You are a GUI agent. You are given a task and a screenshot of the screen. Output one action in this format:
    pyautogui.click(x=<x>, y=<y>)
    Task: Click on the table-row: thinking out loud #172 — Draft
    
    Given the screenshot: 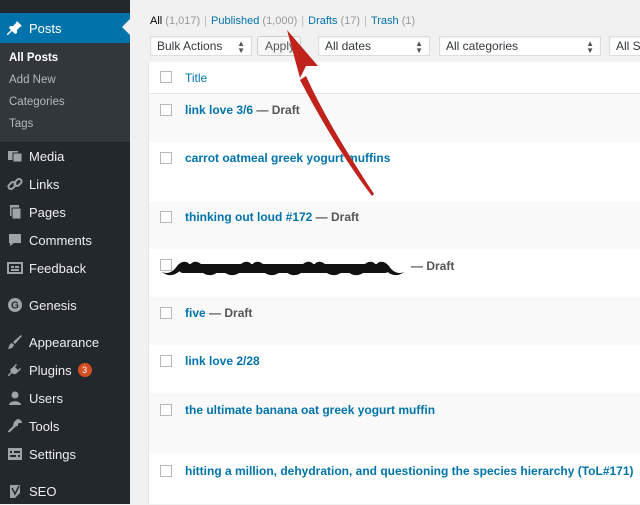 What is the action you would take?
    pyautogui.click(x=394, y=225)
    